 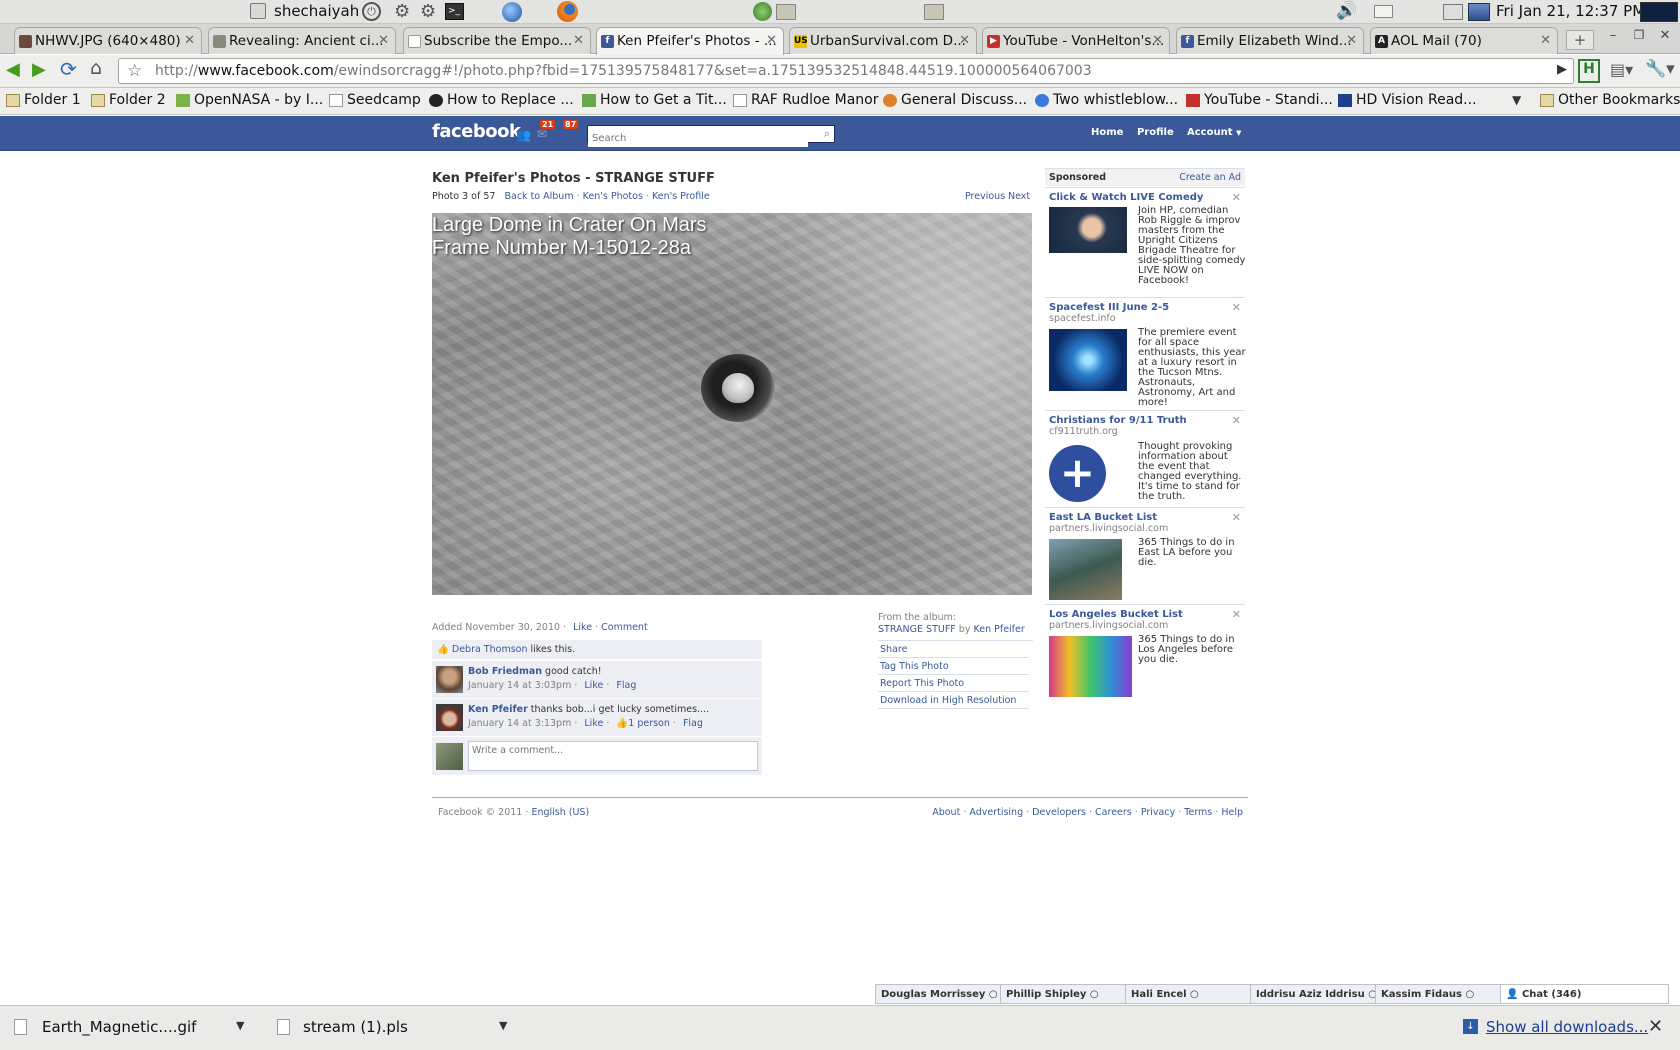 I want to click on other-bookmarks: Other Bookmarks, so click(x=1609, y=100).